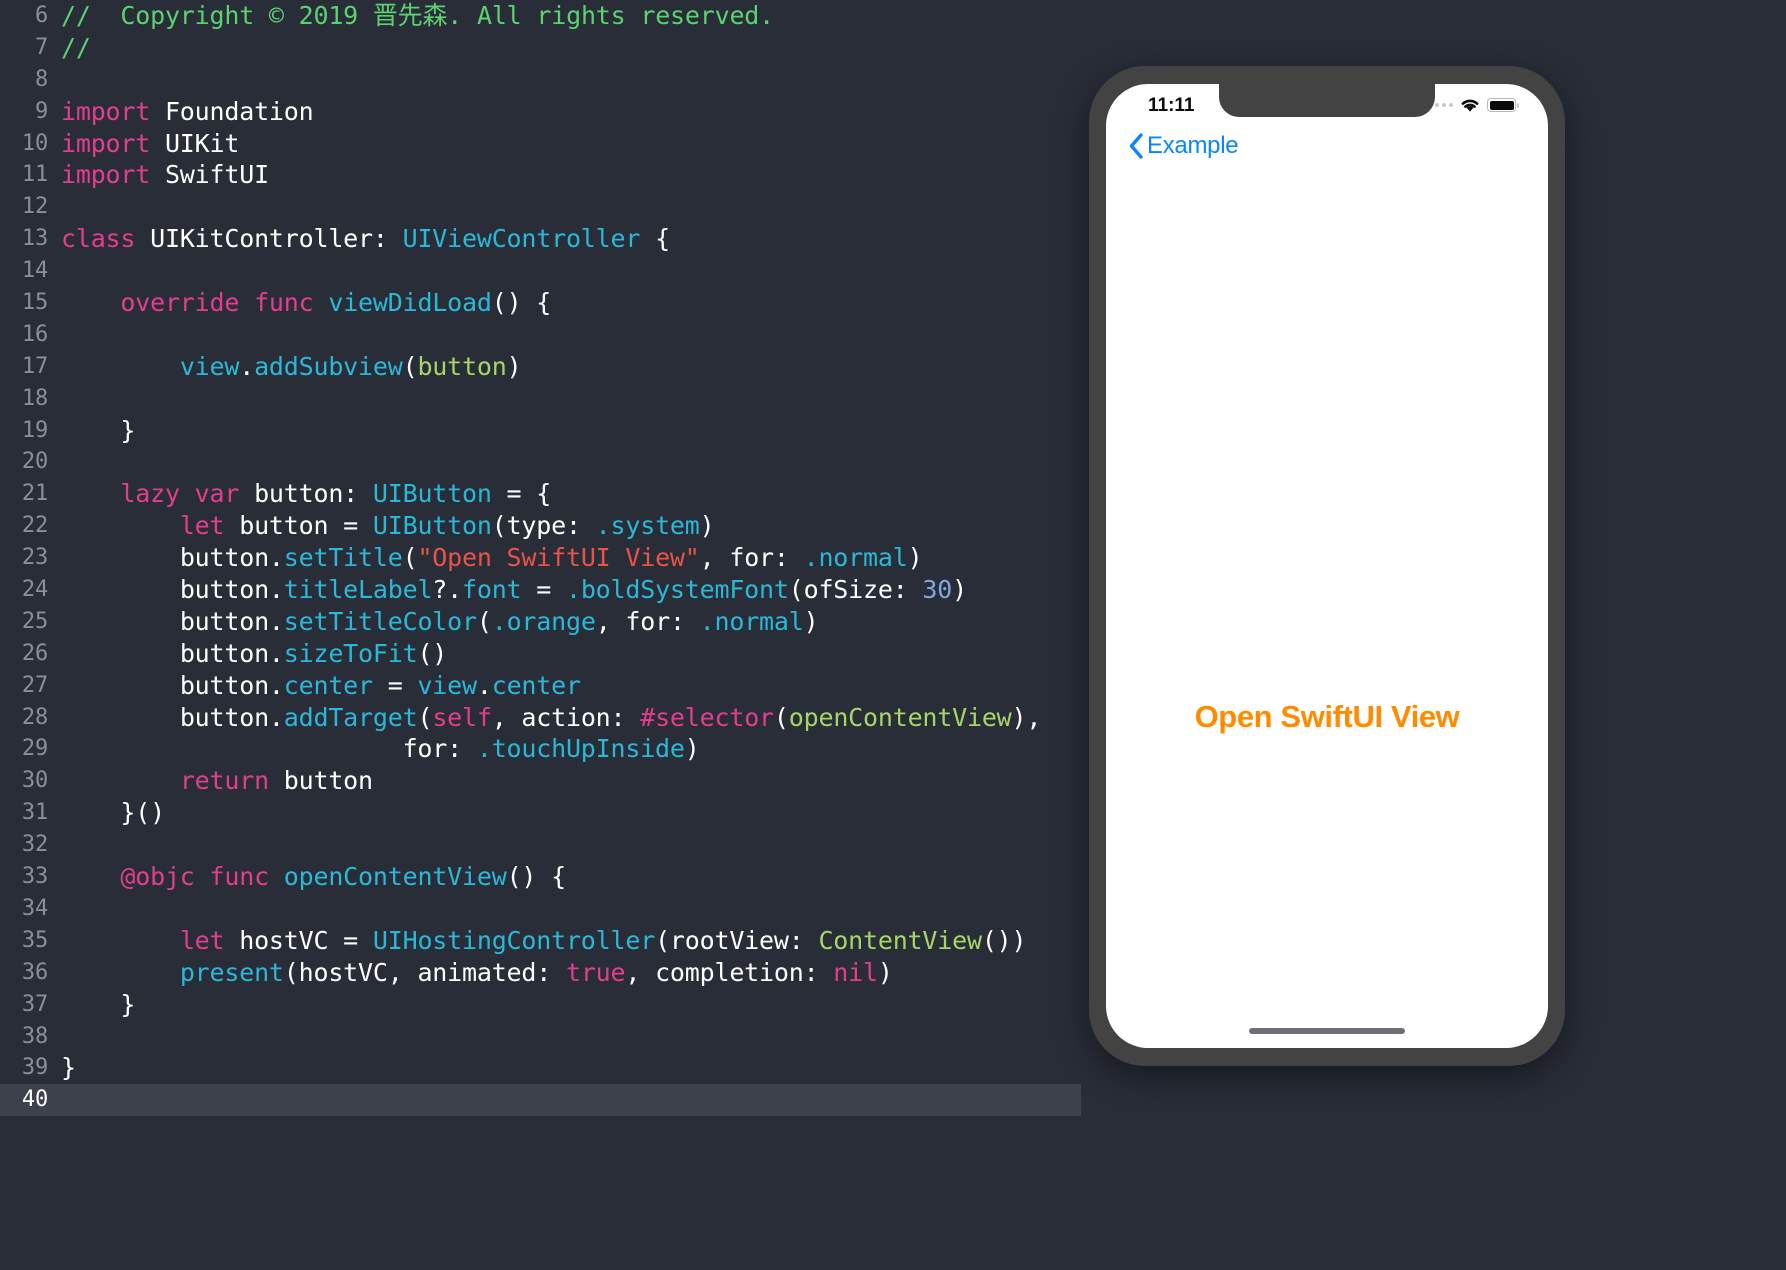 This screenshot has width=1786, height=1270. I want to click on open-swiftui-view-button: Open SwiftUI View, so click(1327, 717).